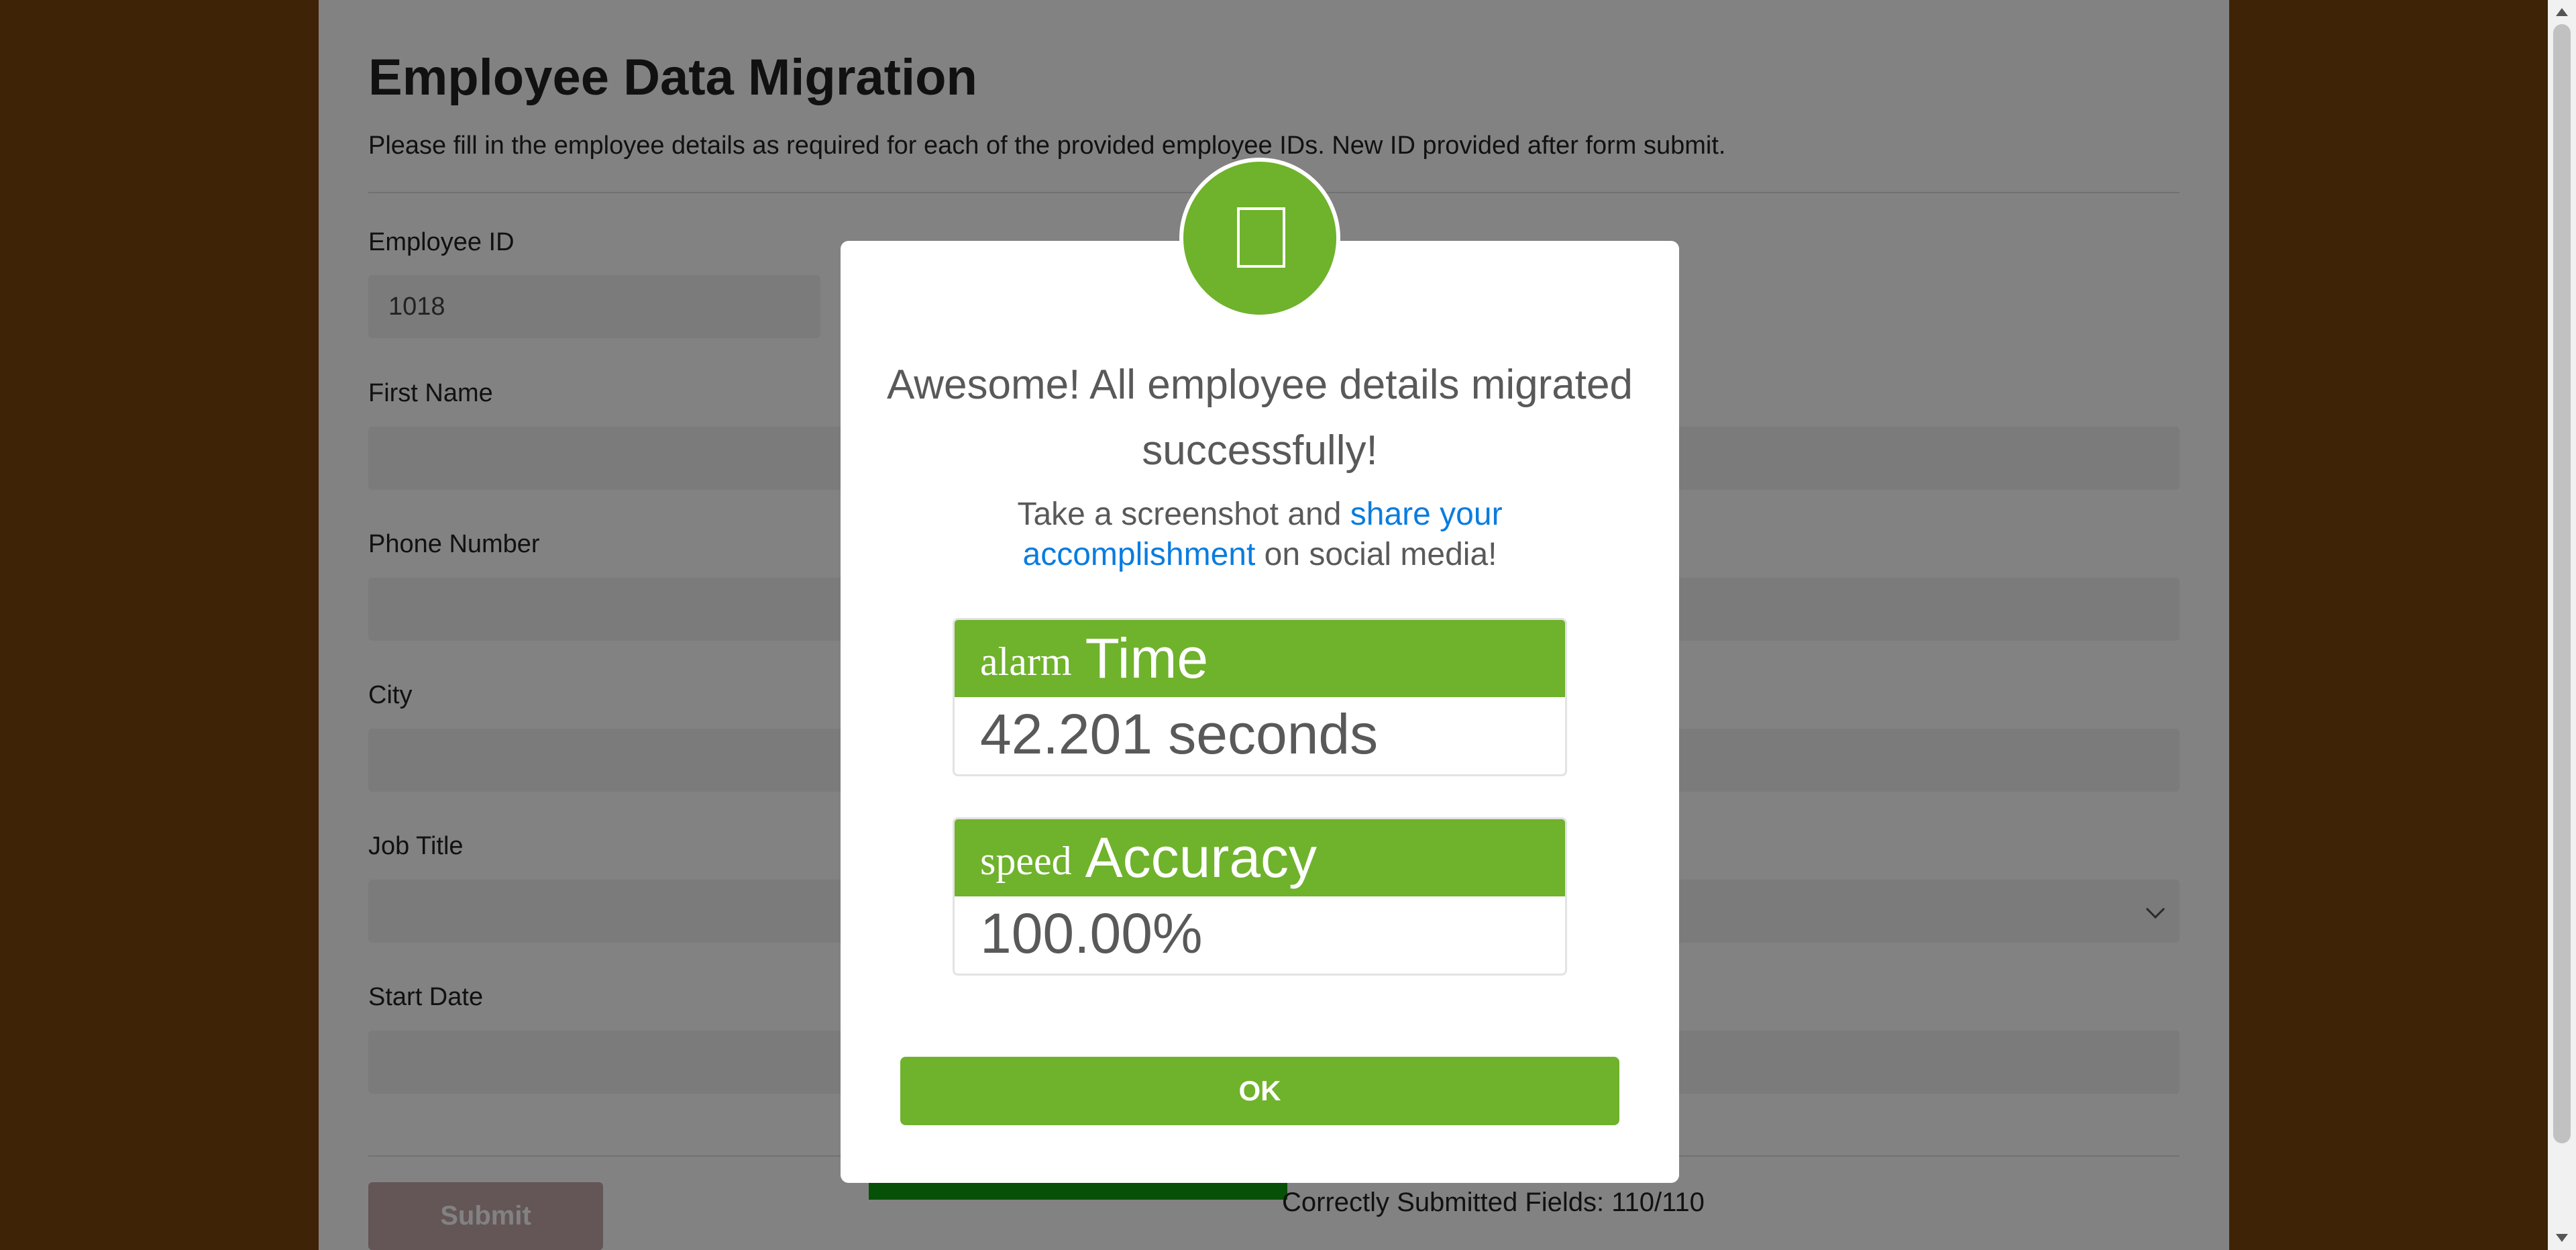 The height and width of the screenshot is (1250, 2576). I want to click on time-stat-value: 42.201 seconds, so click(1179, 734).